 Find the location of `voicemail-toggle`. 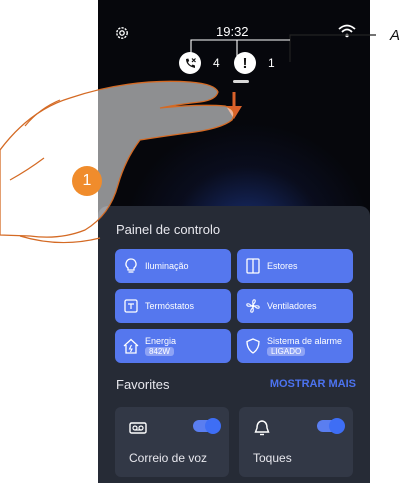

voicemail-toggle is located at coordinates (207, 426).